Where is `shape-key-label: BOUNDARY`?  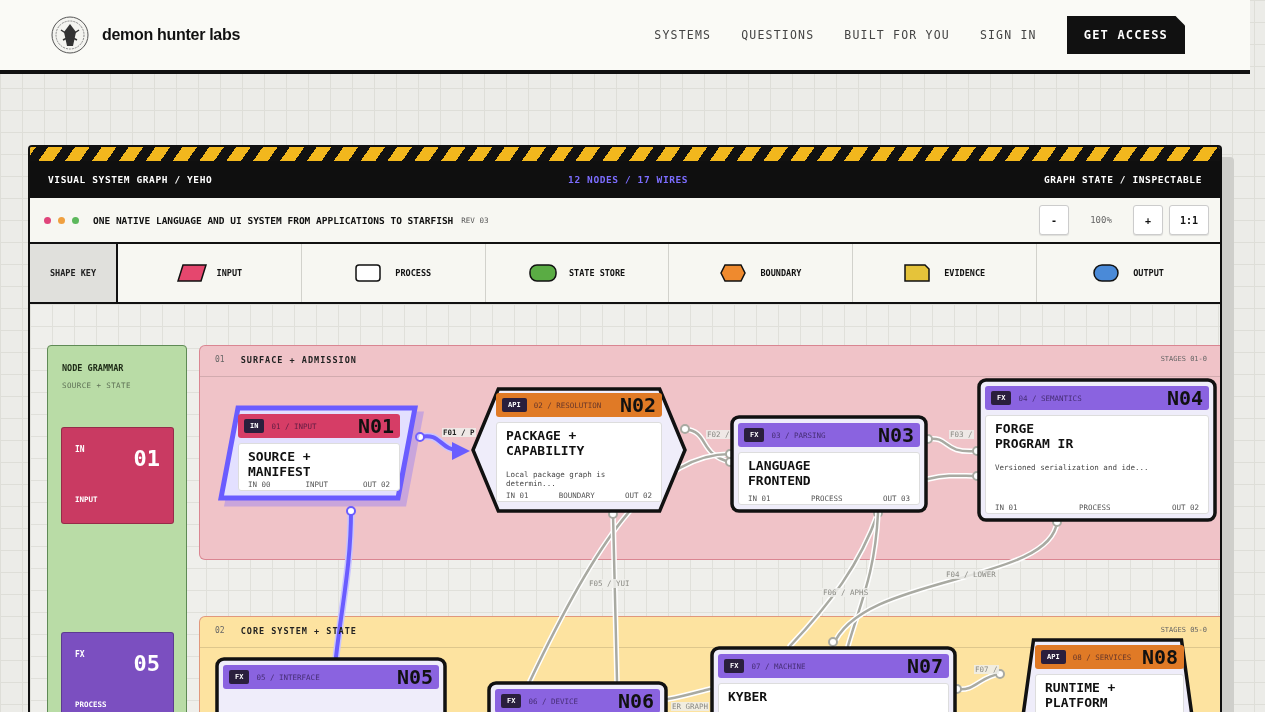
shape-key-label: BOUNDARY is located at coordinates (781, 273).